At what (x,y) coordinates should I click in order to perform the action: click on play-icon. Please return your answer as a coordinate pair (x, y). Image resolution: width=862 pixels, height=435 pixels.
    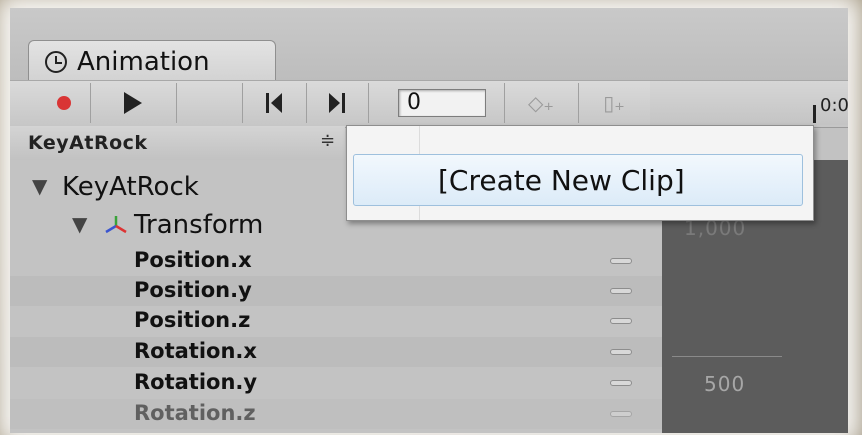
    Looking at the image, I should click on (133, 103).